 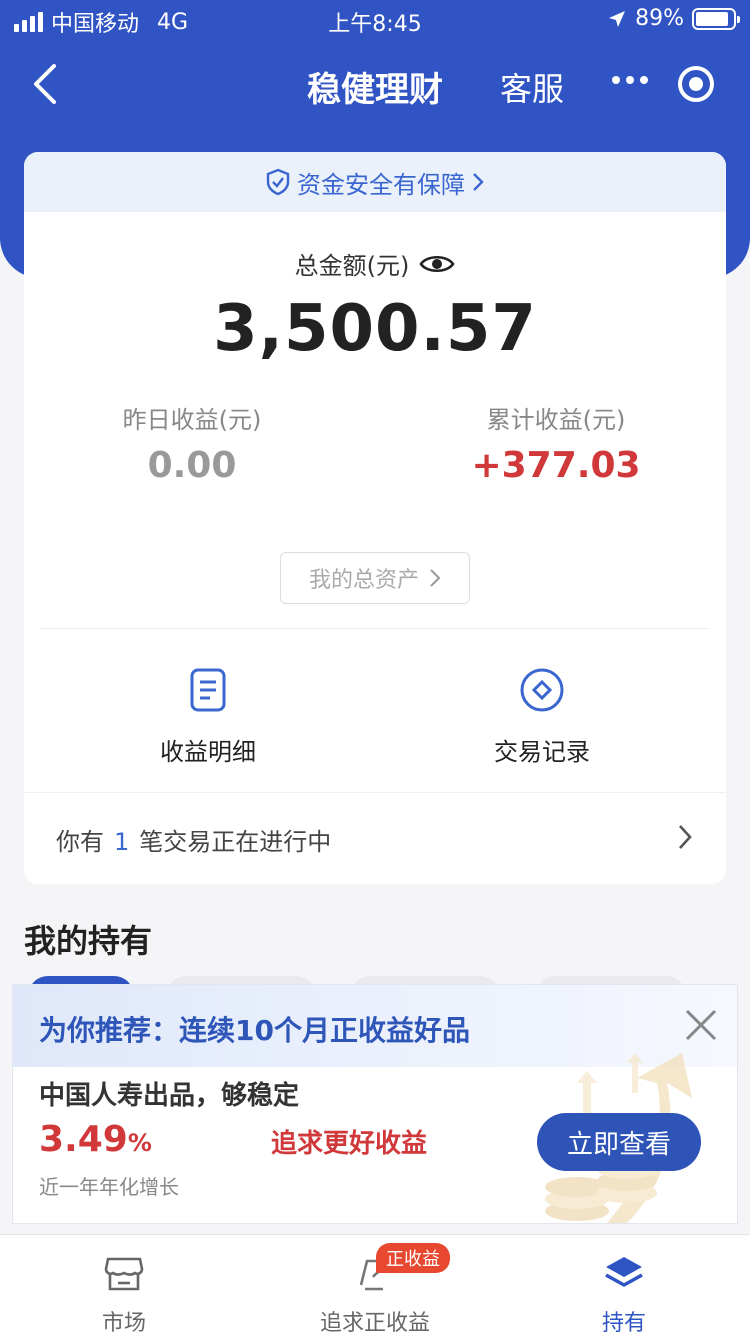 What do you see at coordinates (623, 1322) in the screenshot?
I see `tab-holdings-label: 持有` at bounding box center [623, 1322].